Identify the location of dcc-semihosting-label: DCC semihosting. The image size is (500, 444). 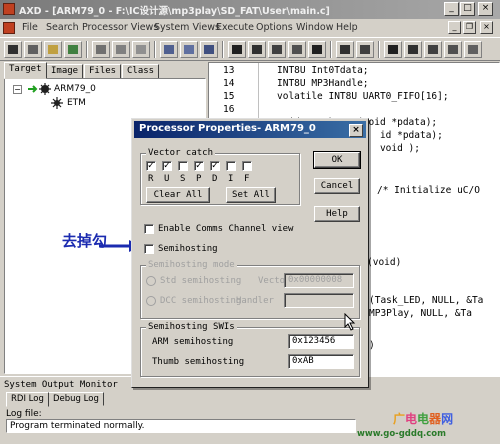
(201, 301).